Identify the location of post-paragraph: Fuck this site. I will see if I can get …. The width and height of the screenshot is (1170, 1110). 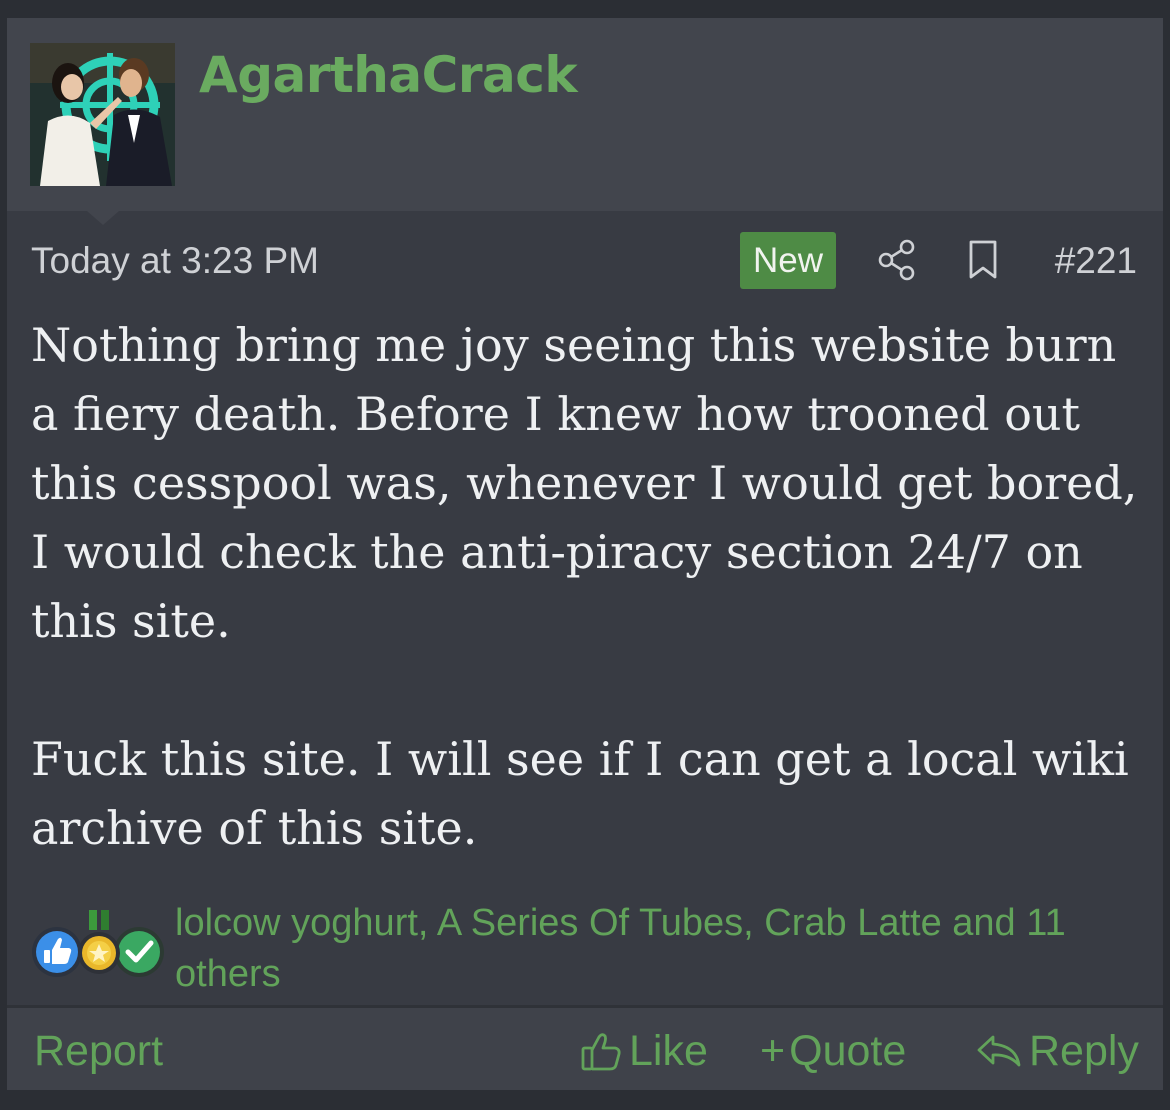
(580, 793).